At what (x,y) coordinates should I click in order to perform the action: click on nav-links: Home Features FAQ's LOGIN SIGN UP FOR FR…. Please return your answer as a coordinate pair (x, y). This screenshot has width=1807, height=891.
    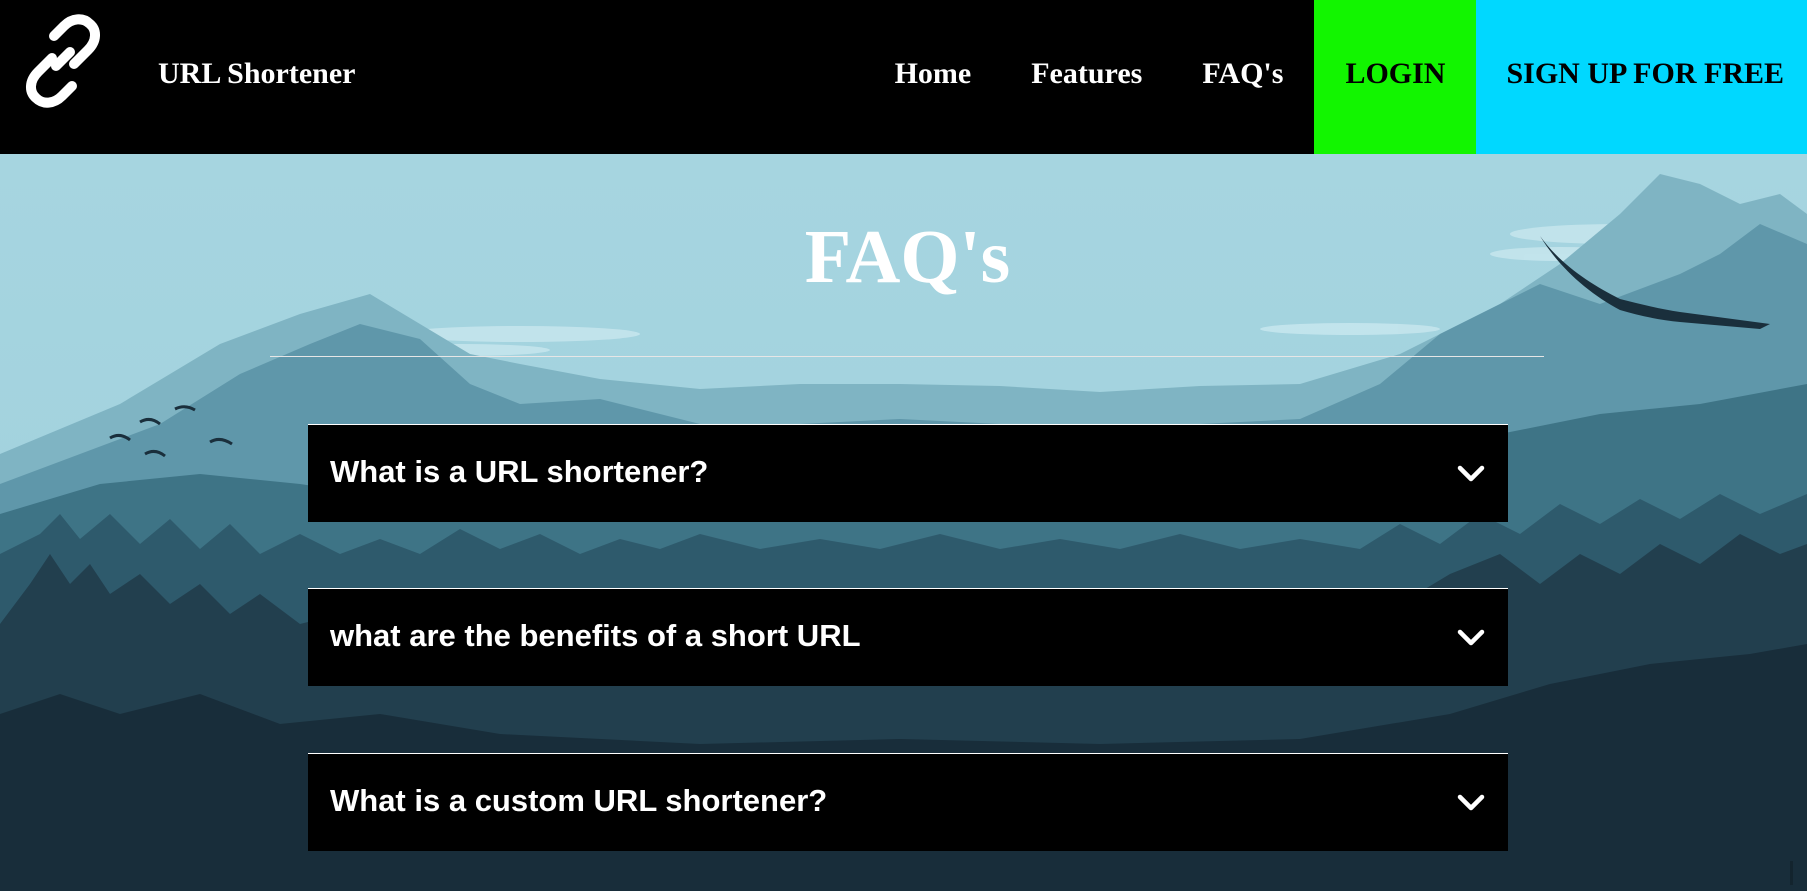
    Looking at the image, I should click on (1336, 77).